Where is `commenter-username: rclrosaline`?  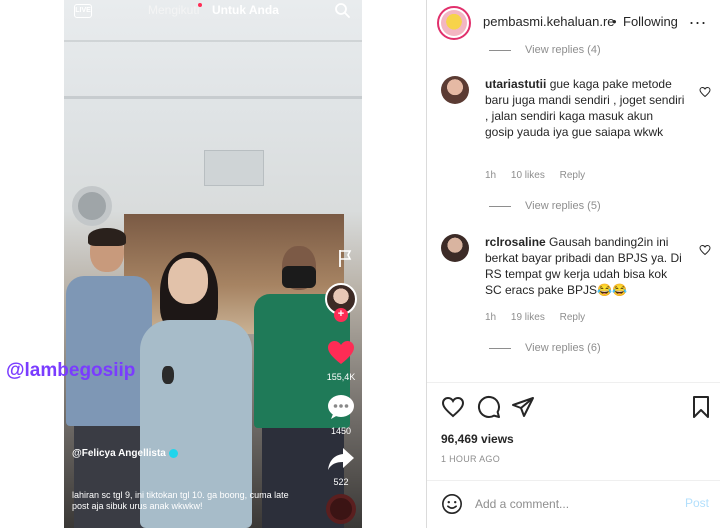 commenter-username: rclrosaline is located at coordinates (515, 242).